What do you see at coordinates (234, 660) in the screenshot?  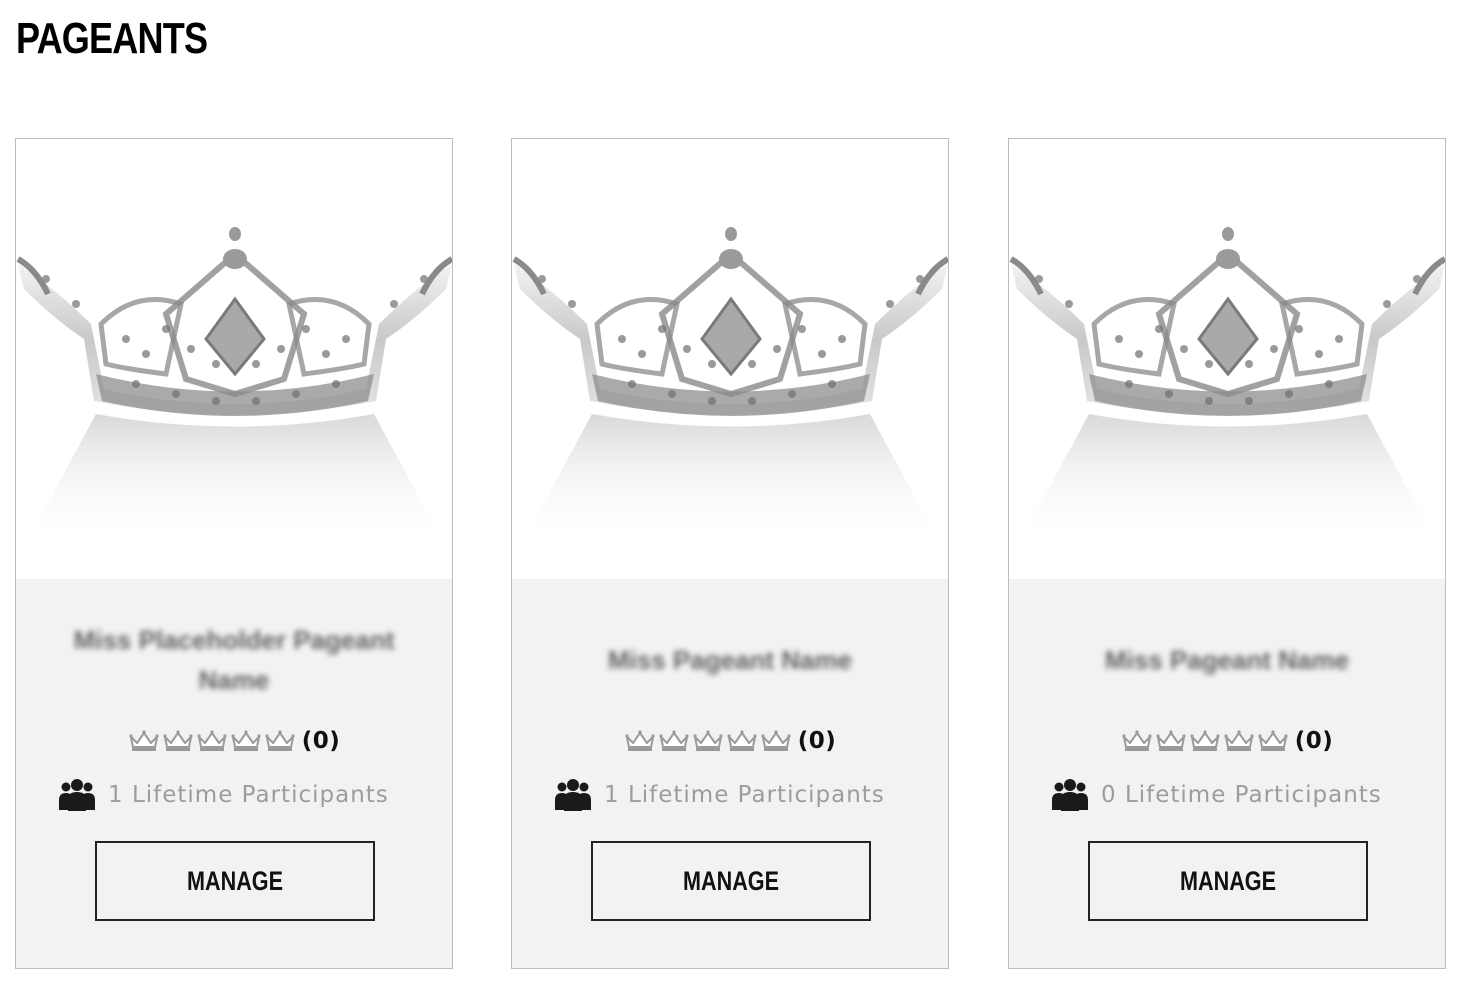 I see `pageant-name: Miss Placeholder Pageant Name` at bounding box center [234, 660].